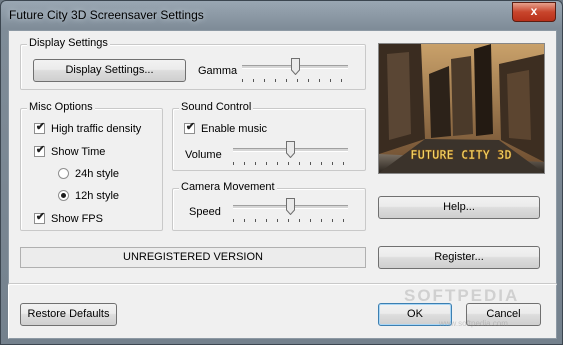 The width and height of the screenshot is (563, 345). I want to click on restore-defaults-button: Restore Defaults, so click(68, 314).